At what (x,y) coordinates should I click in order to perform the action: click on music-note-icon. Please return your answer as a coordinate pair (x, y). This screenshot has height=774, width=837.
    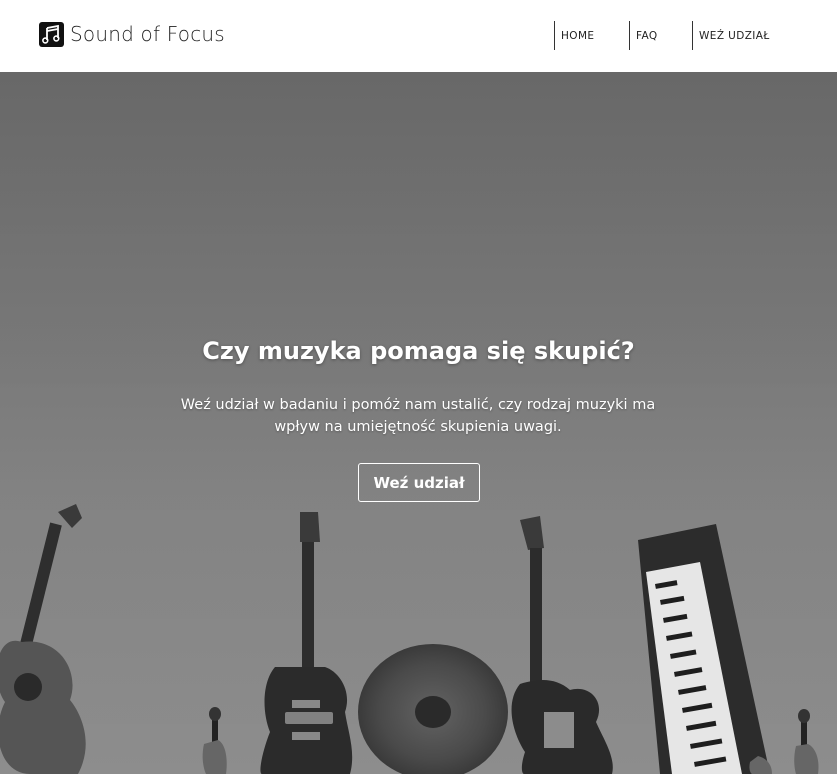
    Looking at the image, I should click on (51, 34).